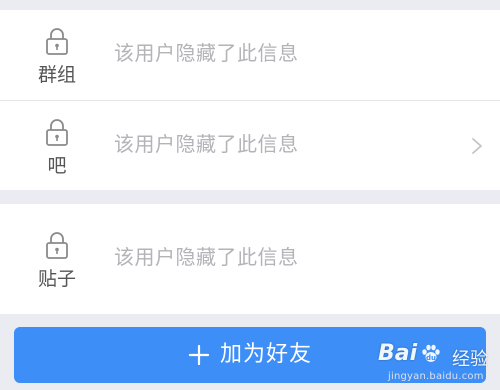  What do you see at coordinates (199, 355) in the screenshot?
I see `plus-icon` at bounding box center [199, 355].